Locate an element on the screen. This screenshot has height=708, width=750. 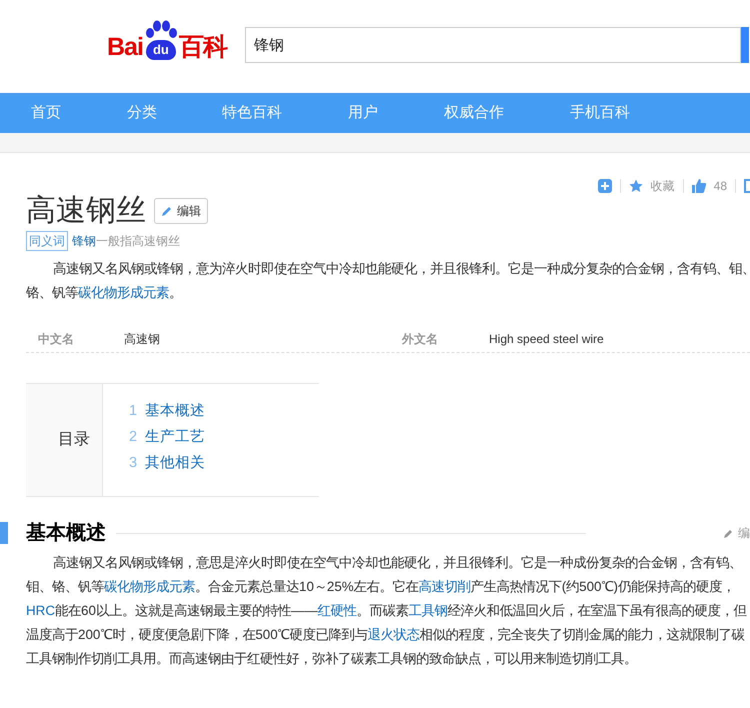
text-run: 能在60以上。这就是高速钢最主要的特性—— is located at coordinates (186, 610).